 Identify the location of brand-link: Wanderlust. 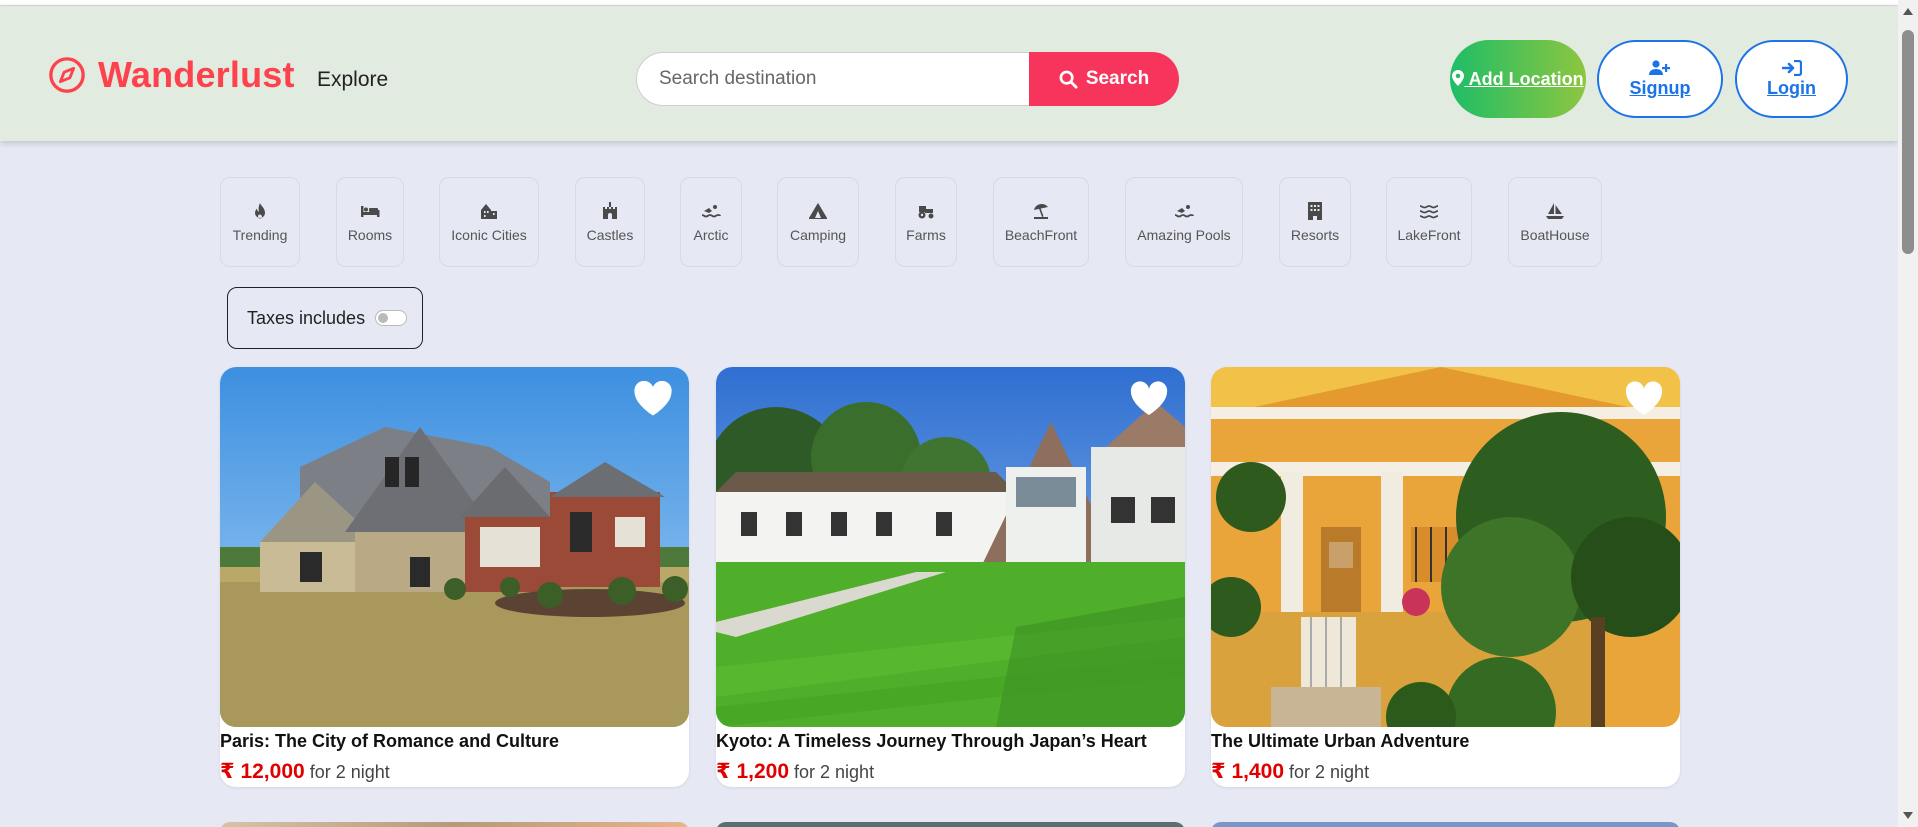
(171, 75).